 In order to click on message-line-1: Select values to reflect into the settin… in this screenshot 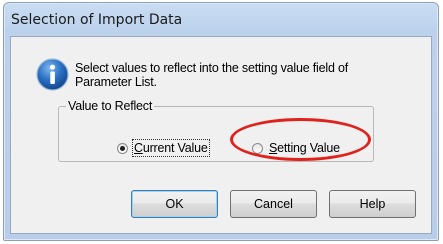, I will do `click(211, 68)`.